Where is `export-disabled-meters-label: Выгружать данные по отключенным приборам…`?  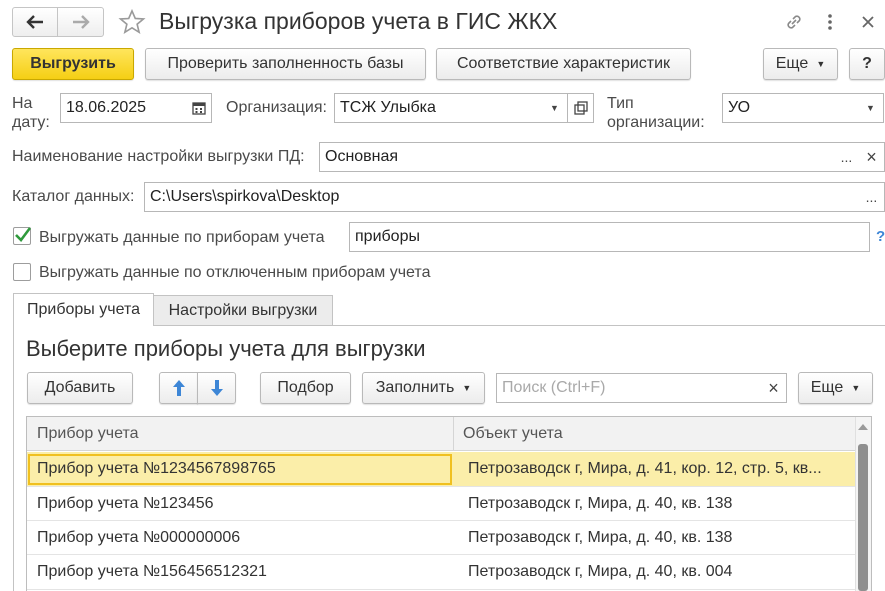 export-disabled-meters-label: Выгружать данные по отключенным приборам… is located at coordinates (235, 272).